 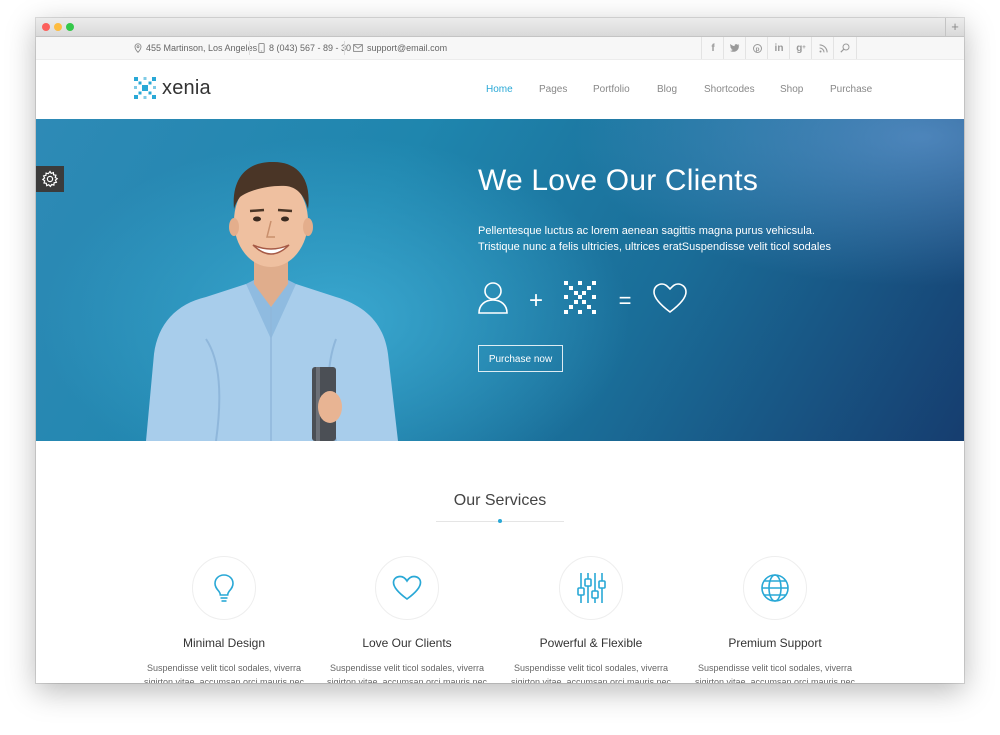 What do you see at coordinates (791, 89) in the screenshot?
I see `nav-shop: Shop` at bounding box center [791, 89].